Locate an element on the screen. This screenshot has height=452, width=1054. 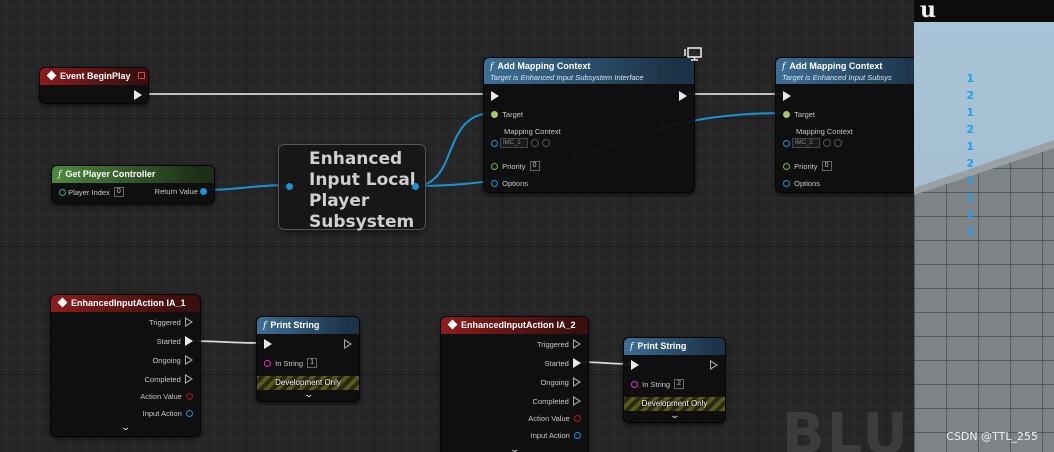
delegate-pin-icon is located at coordinates (141, 75).